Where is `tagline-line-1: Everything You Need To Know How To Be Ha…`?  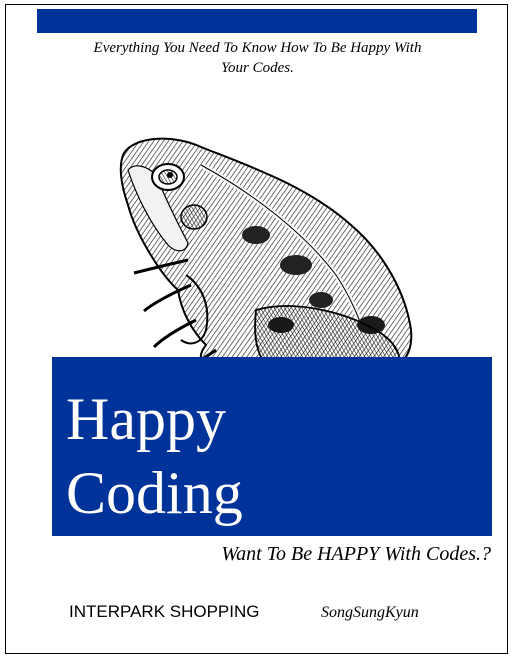 tagline-line-1: Everything You Need To Know How To Be Ha… is located at coordinates (257, 48).